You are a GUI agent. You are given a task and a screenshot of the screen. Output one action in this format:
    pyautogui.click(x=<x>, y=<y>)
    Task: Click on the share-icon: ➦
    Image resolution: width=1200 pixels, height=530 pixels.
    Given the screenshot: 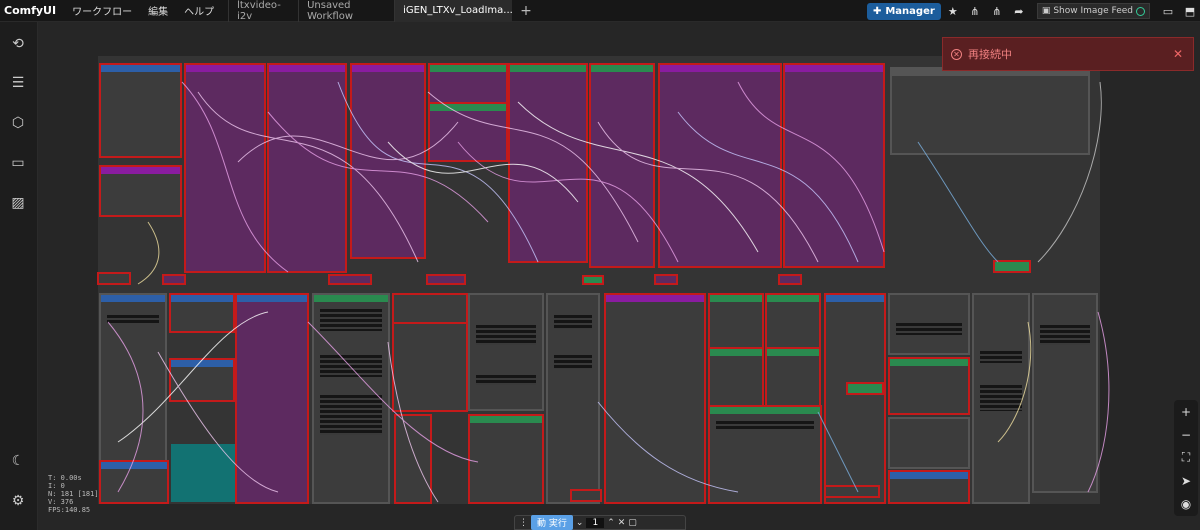 What is the action you would take?
    pyautogui.click(x=1019, y=11)
    